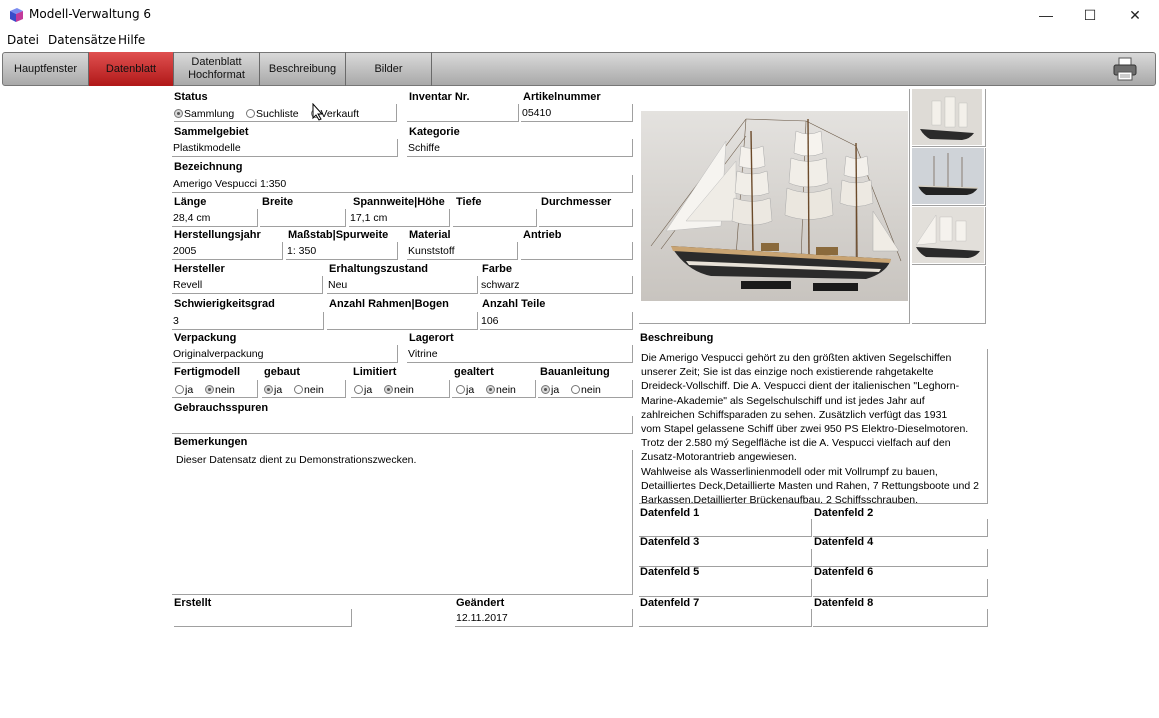  Describe the element at coordinates (514, 304) in the screenshot. I see `anzahl-teile-label: Anzahl Teile` at that location.